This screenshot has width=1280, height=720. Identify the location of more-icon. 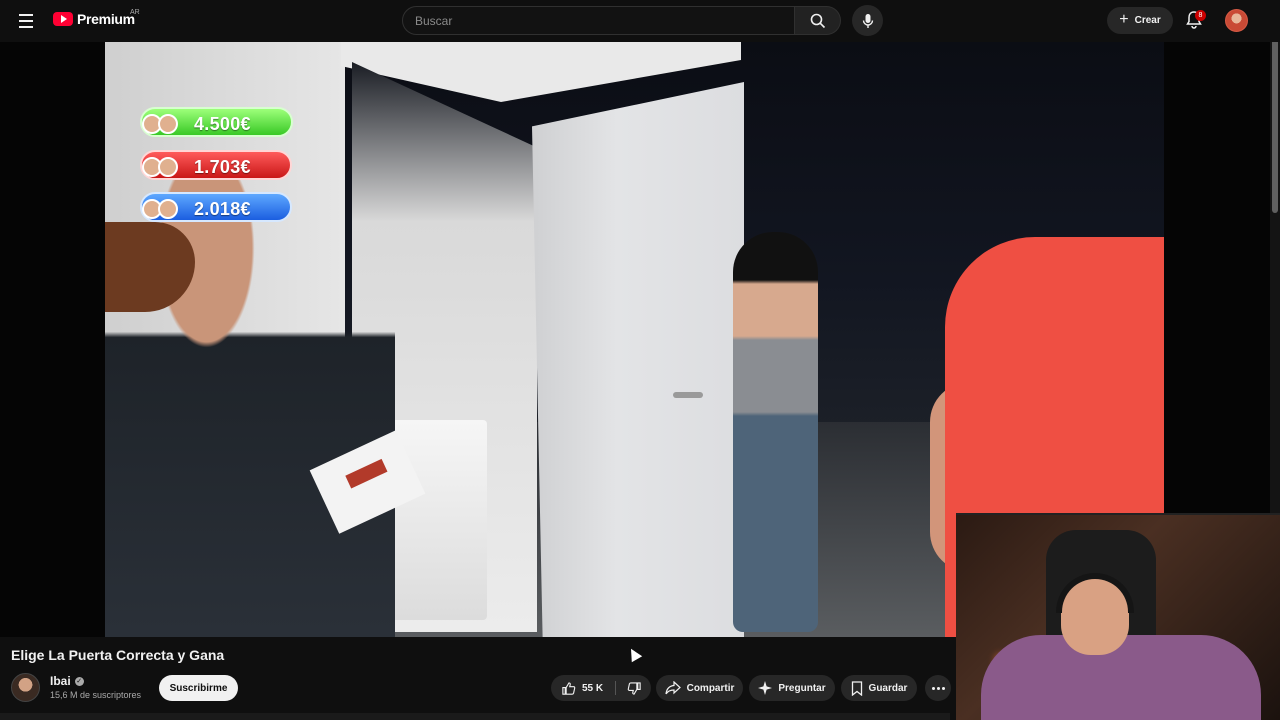
(938, 688).